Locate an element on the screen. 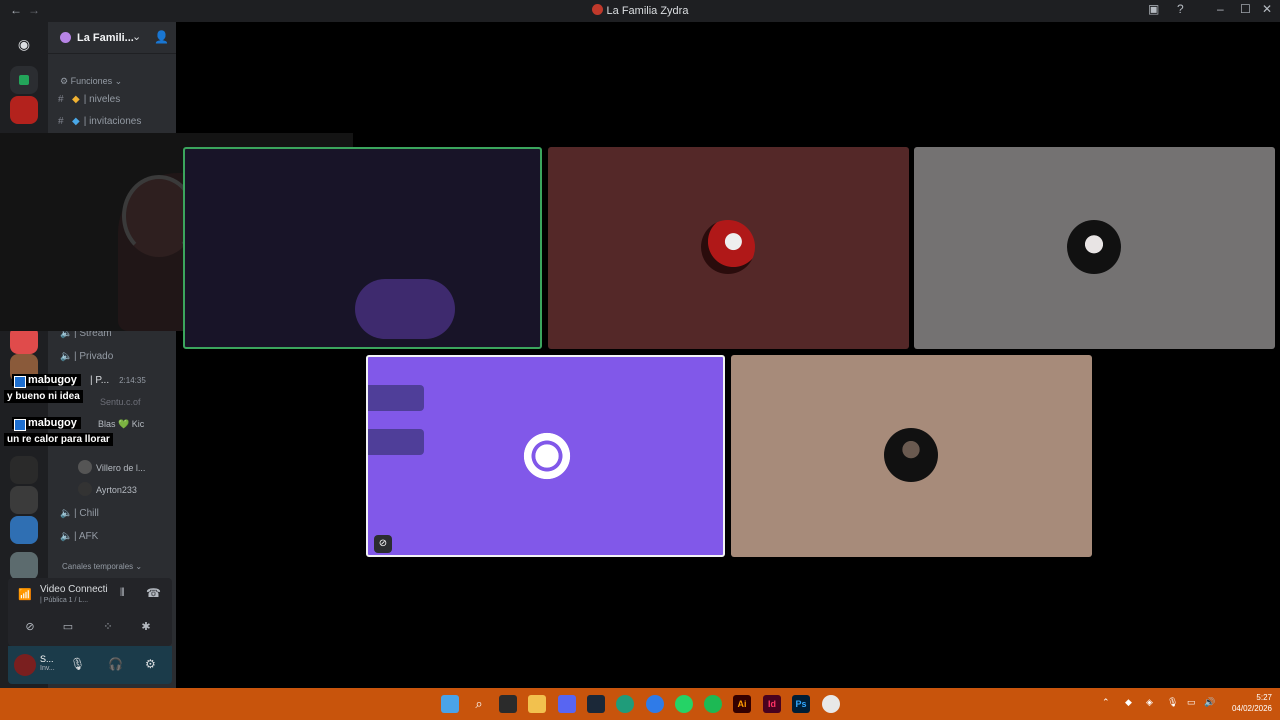 This screenshot has height=720, width=1280. camera-feed is located at coordinates (405, 309).